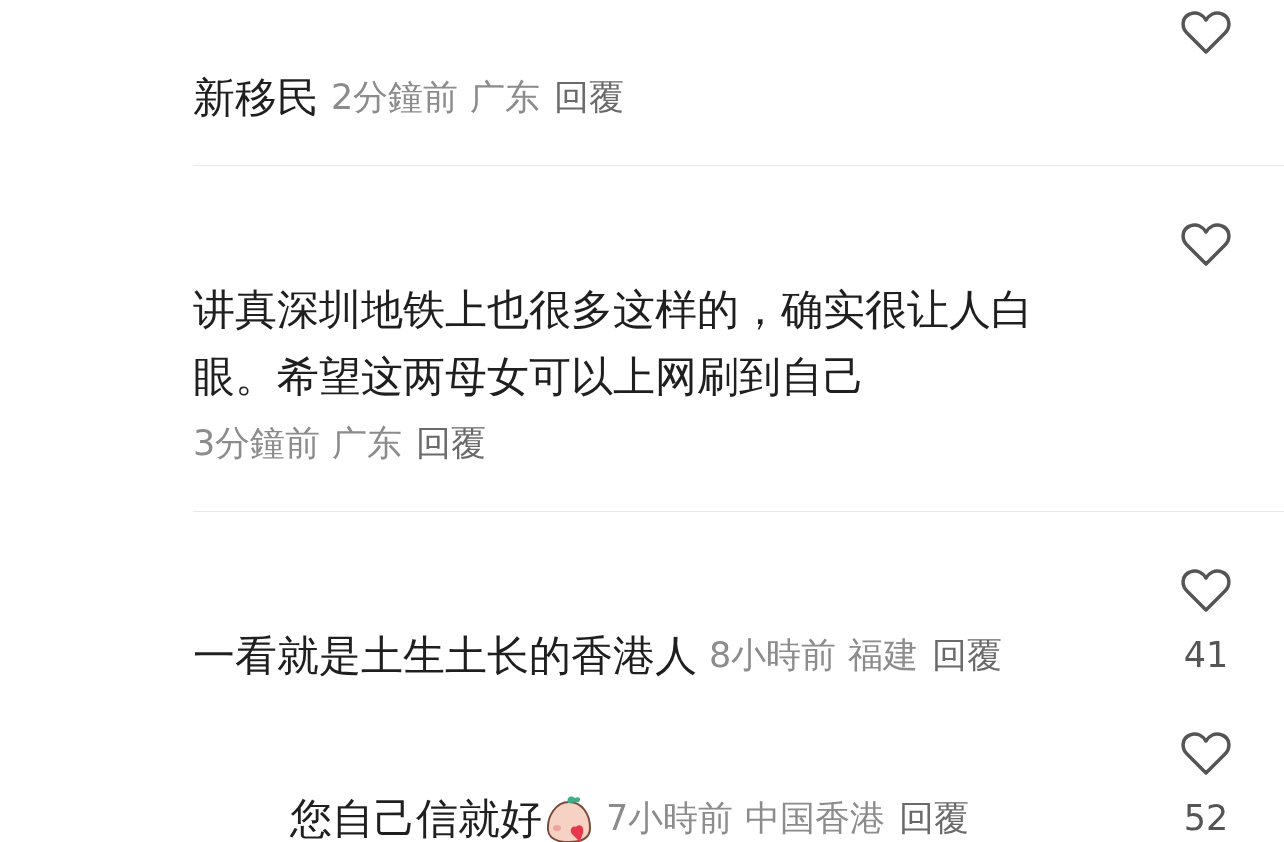  What do you see at coordinates (773, 655) in the screenshot?
I see `time-text: 8小時前` at bounding box center [773, 655].